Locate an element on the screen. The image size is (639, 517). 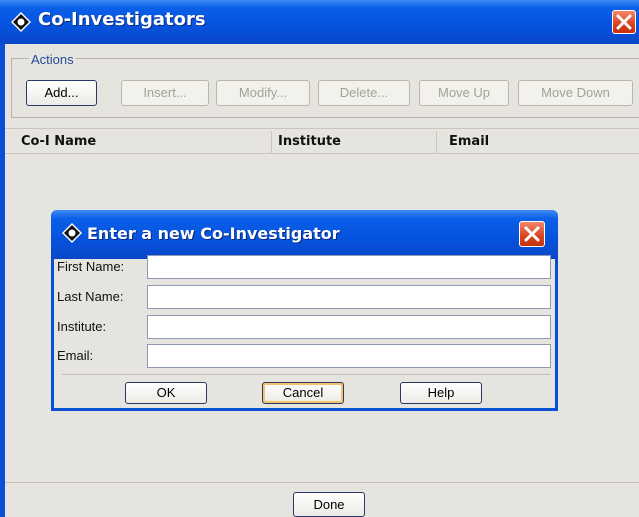
email-field is located at coordinates (349, 356).